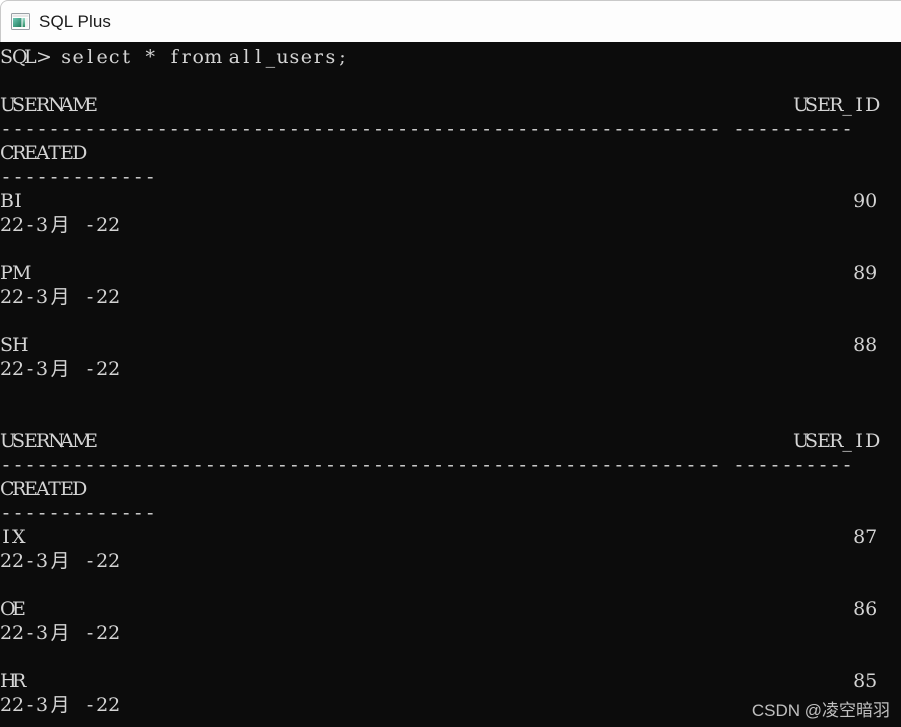 The image size is (901, 727). What do you see at coordinates (439, 681) in the screenshot?
I see `data-row-username: HR 85` at bounding box center [439, 681].